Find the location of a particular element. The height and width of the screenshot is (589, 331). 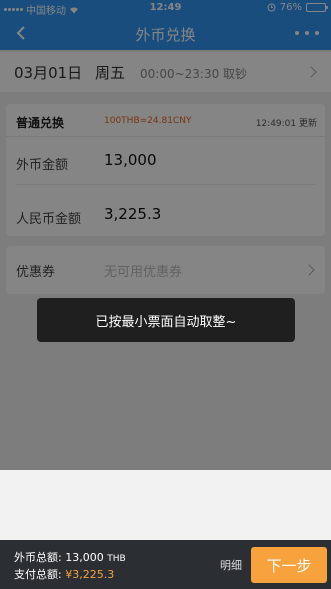

foreign-total: 外币总额: 13,000 THB is located at coordinates (70, 557).